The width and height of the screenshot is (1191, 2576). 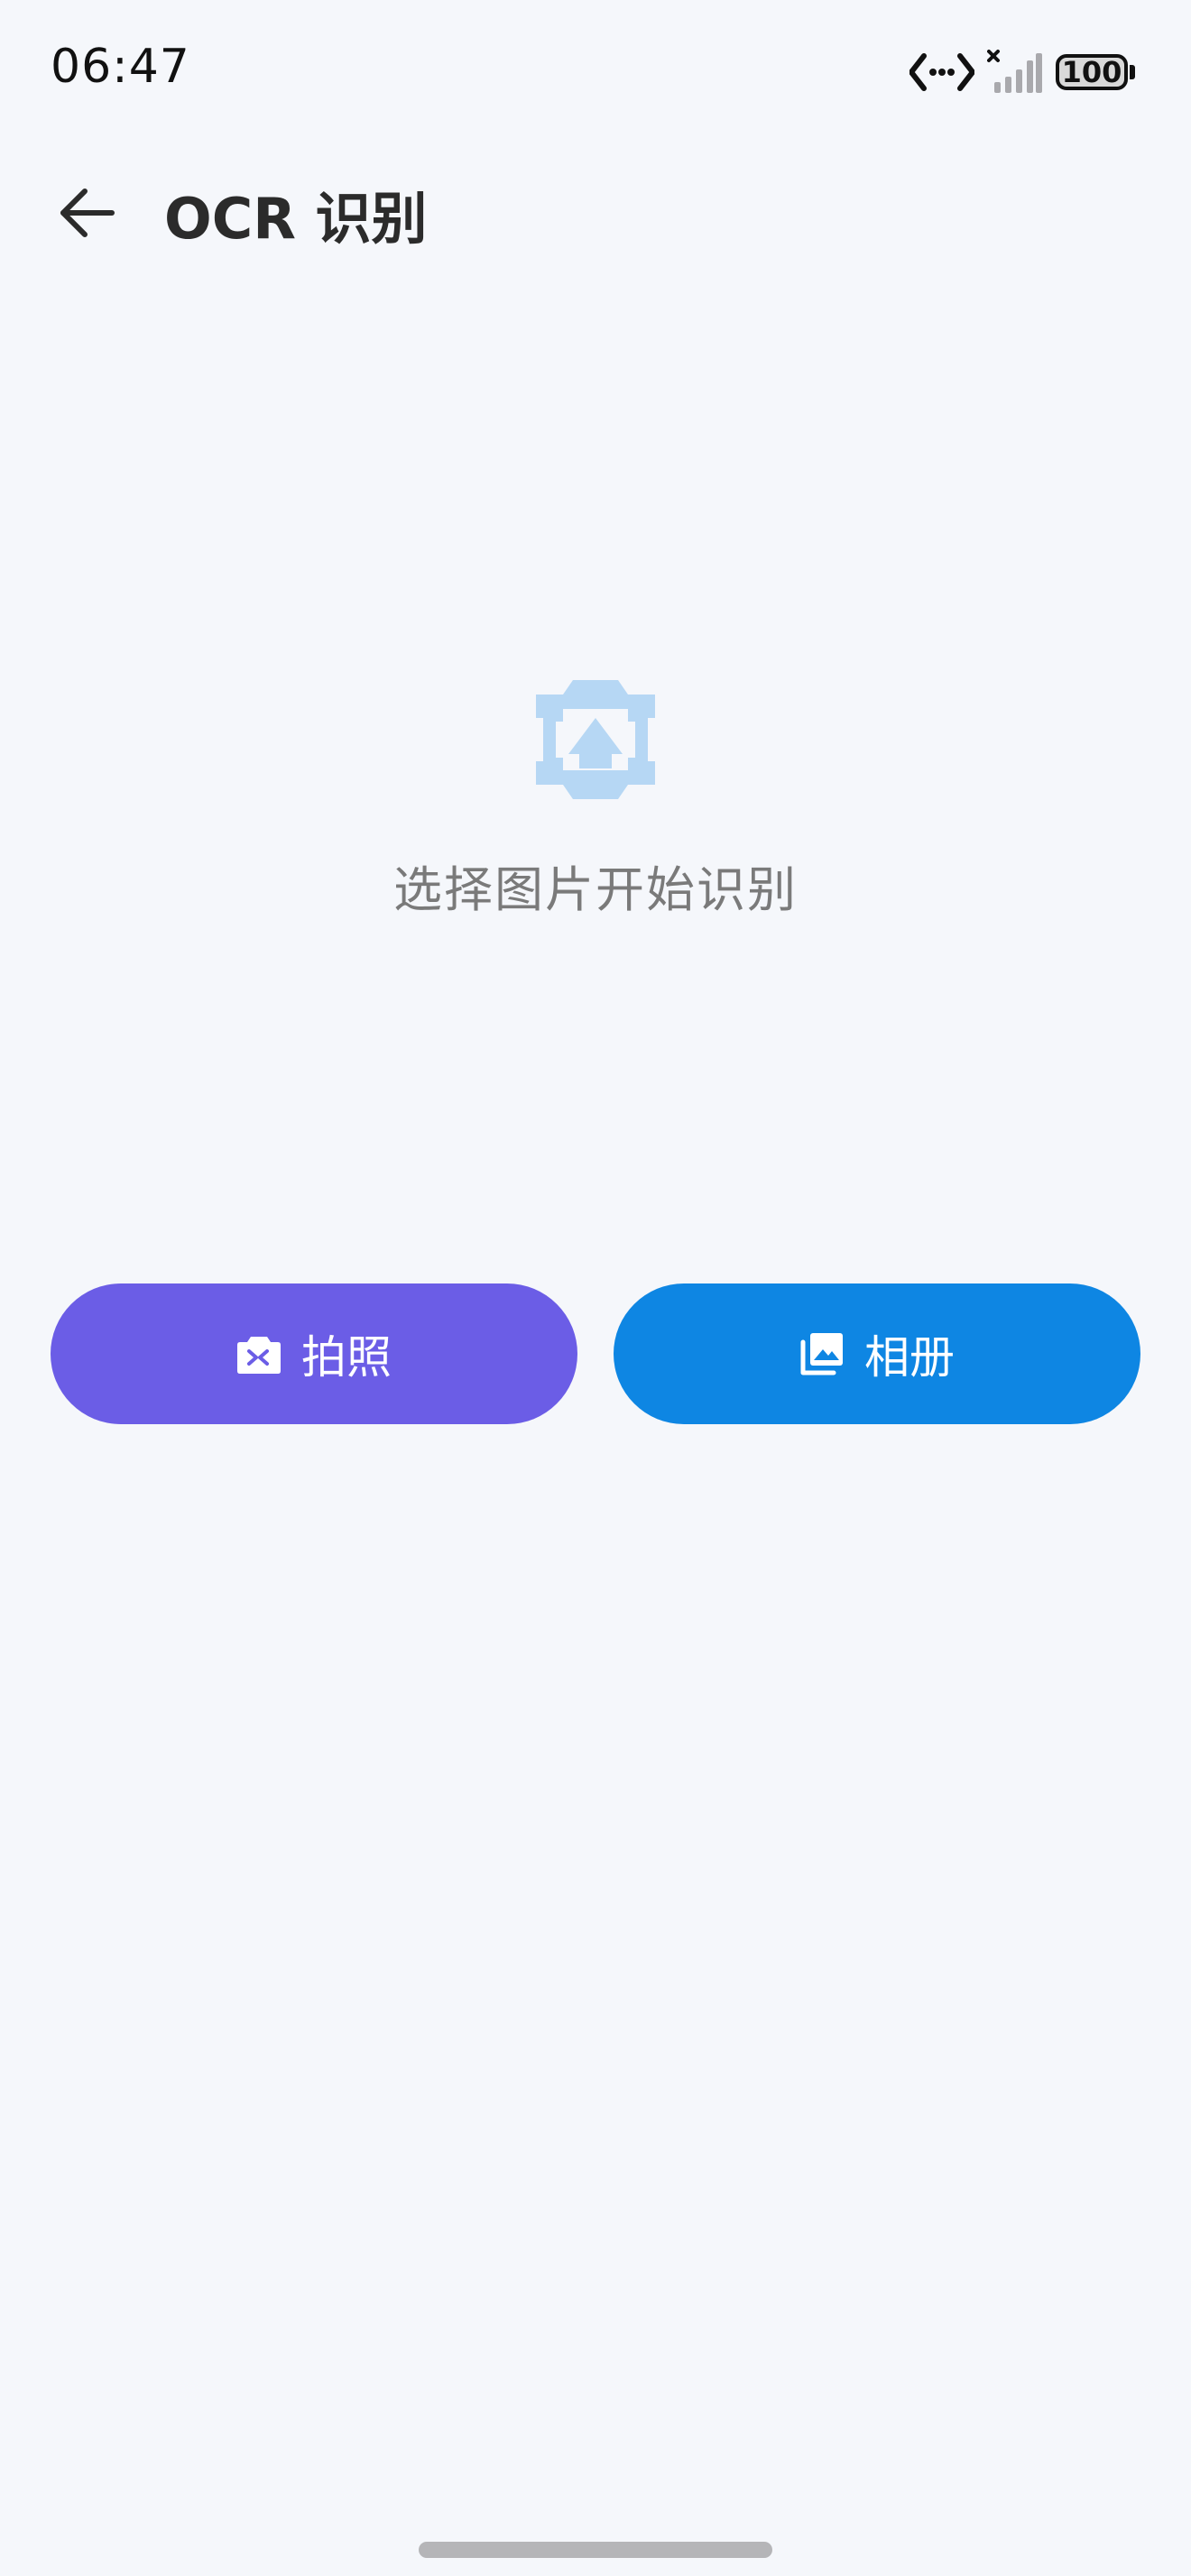 I want to click on empty-state: 选择图片开始识别, so click(x=595, y=794).